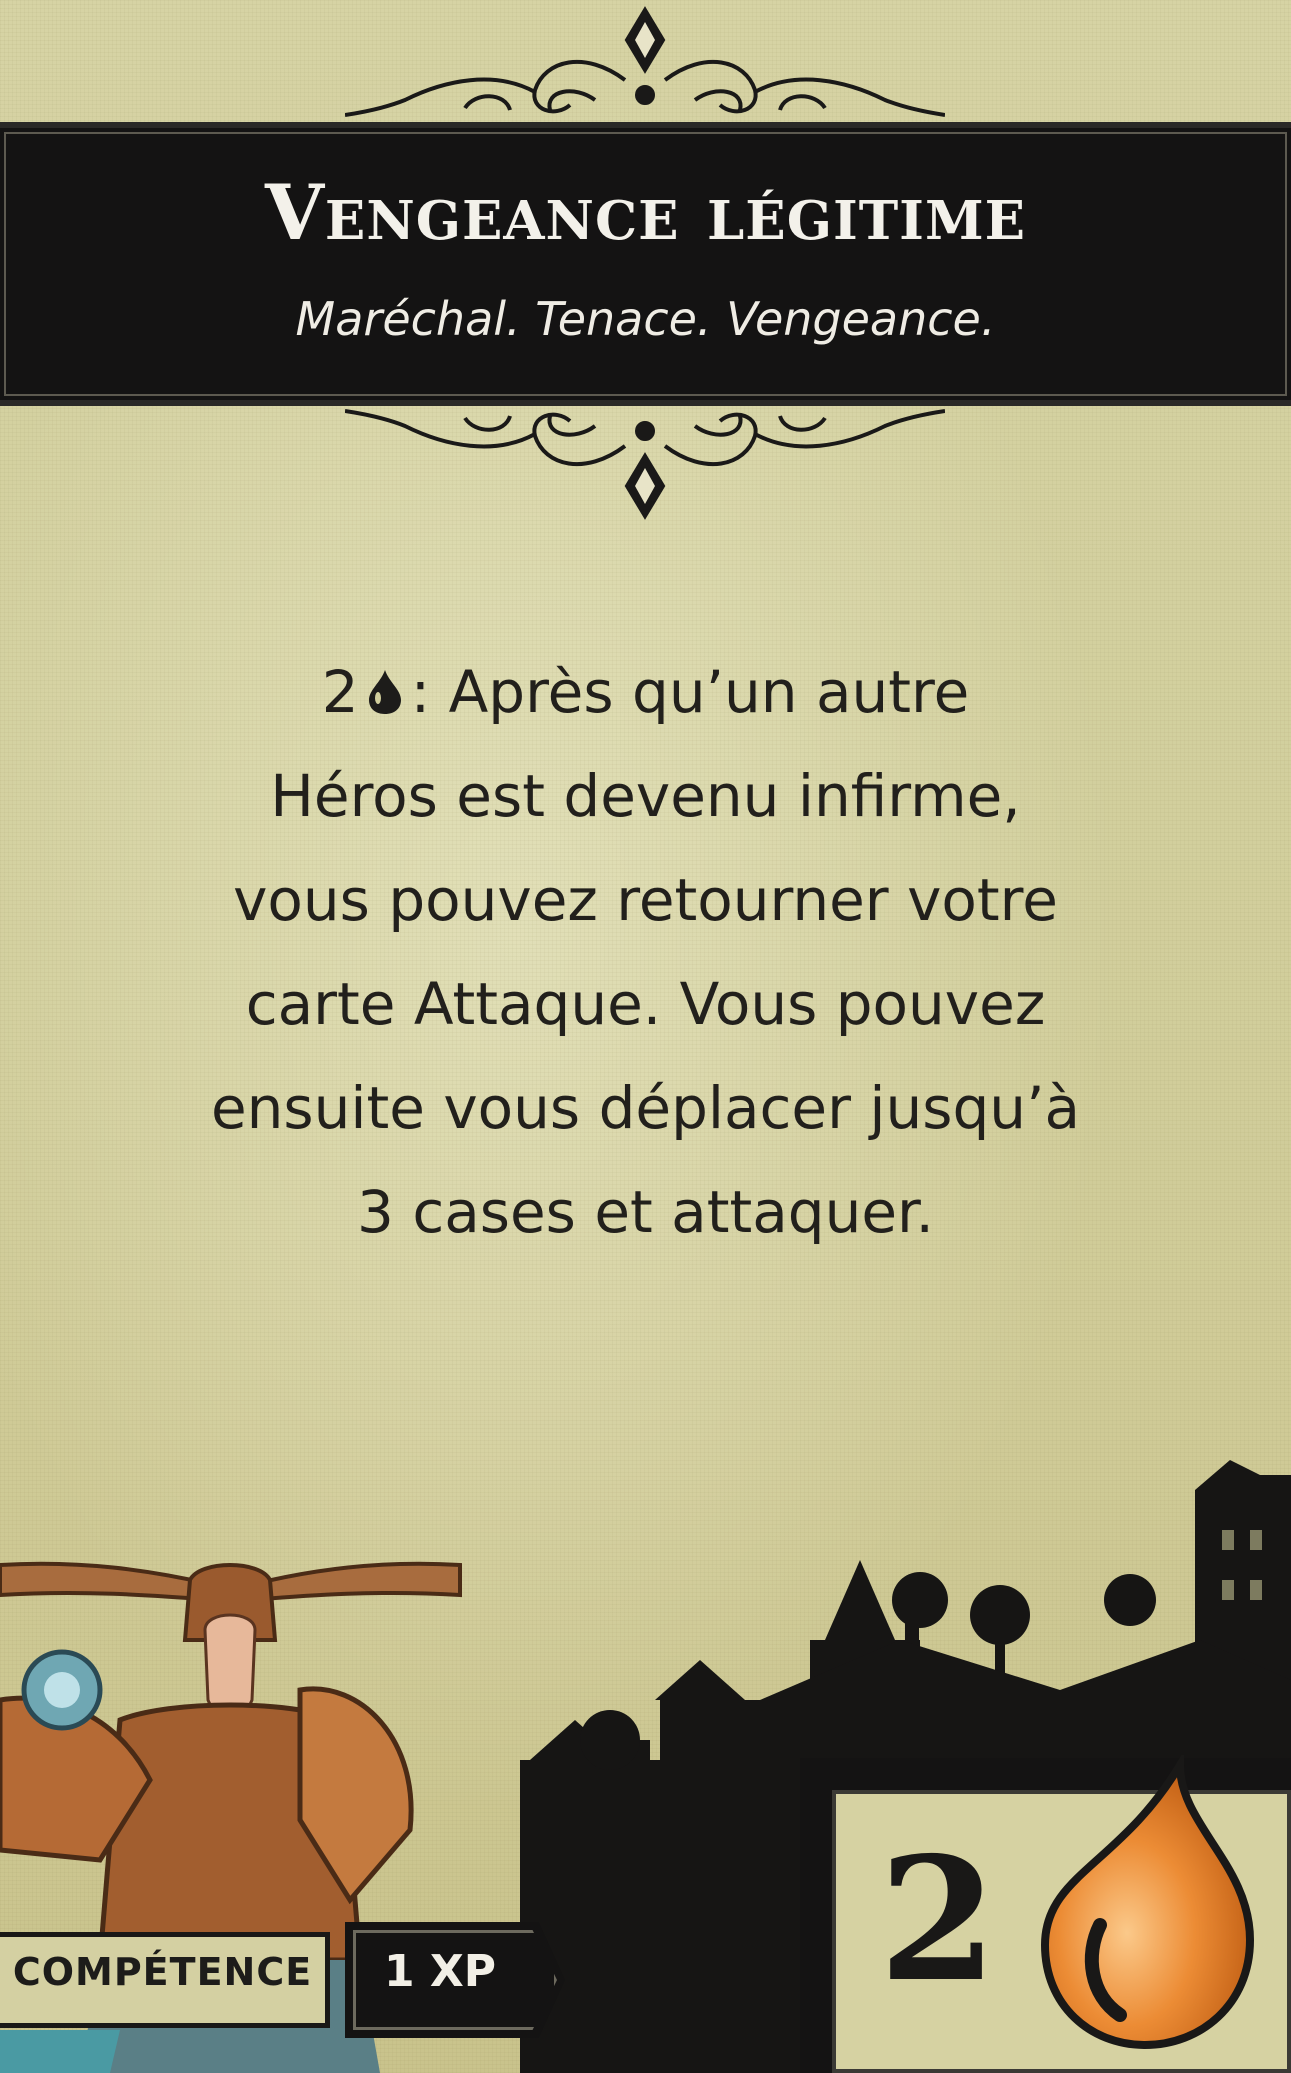 Image resolution: width=1291 pixels, height=2073 pixels. What do you see at coordinates (645, 464) in the screenshot?
I see `bottom-flourish-ornament` at bounding box center [645, 464].